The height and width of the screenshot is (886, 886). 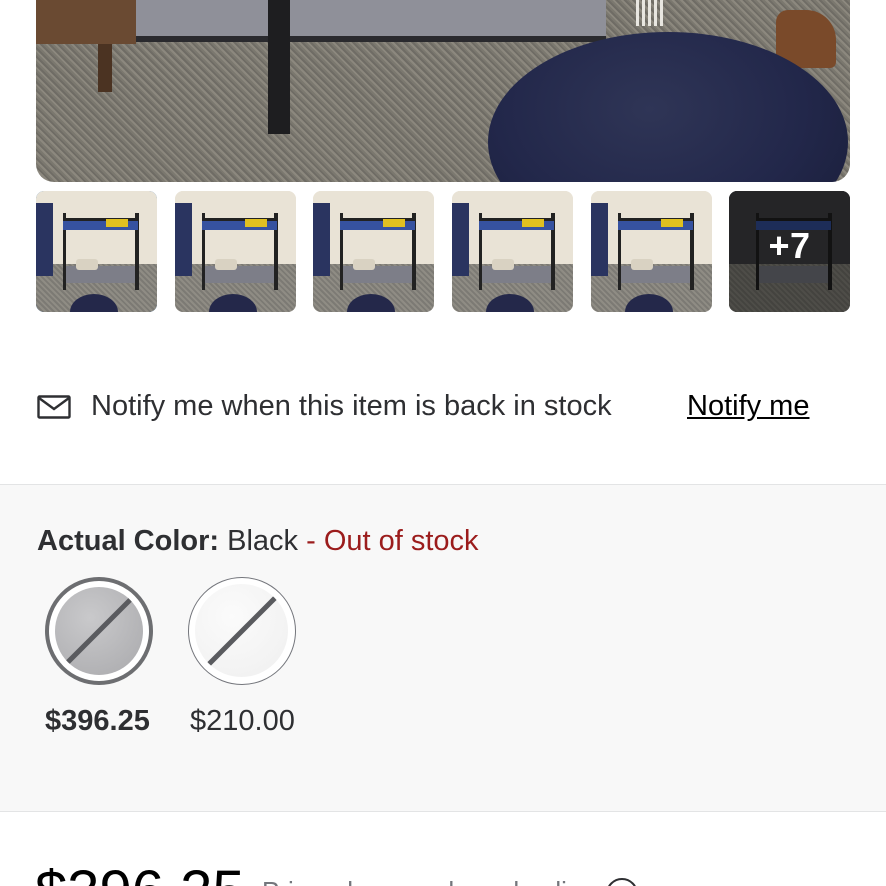 What do you see at coordinates (392, 541) in the screenshot?
I see `availability-status: - Out of stock` at bounding box center [392, 541].